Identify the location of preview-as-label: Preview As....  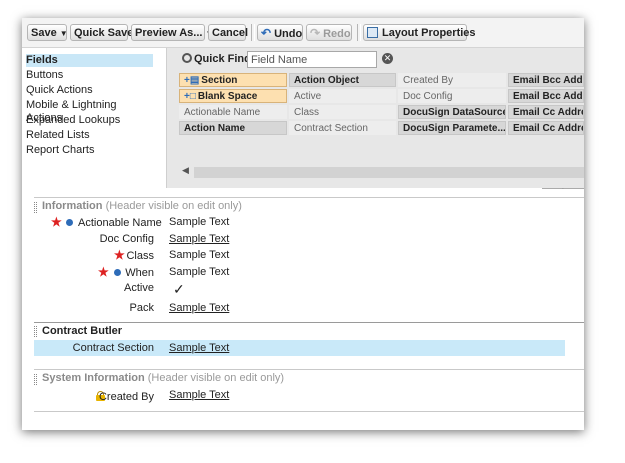
(169, 33).